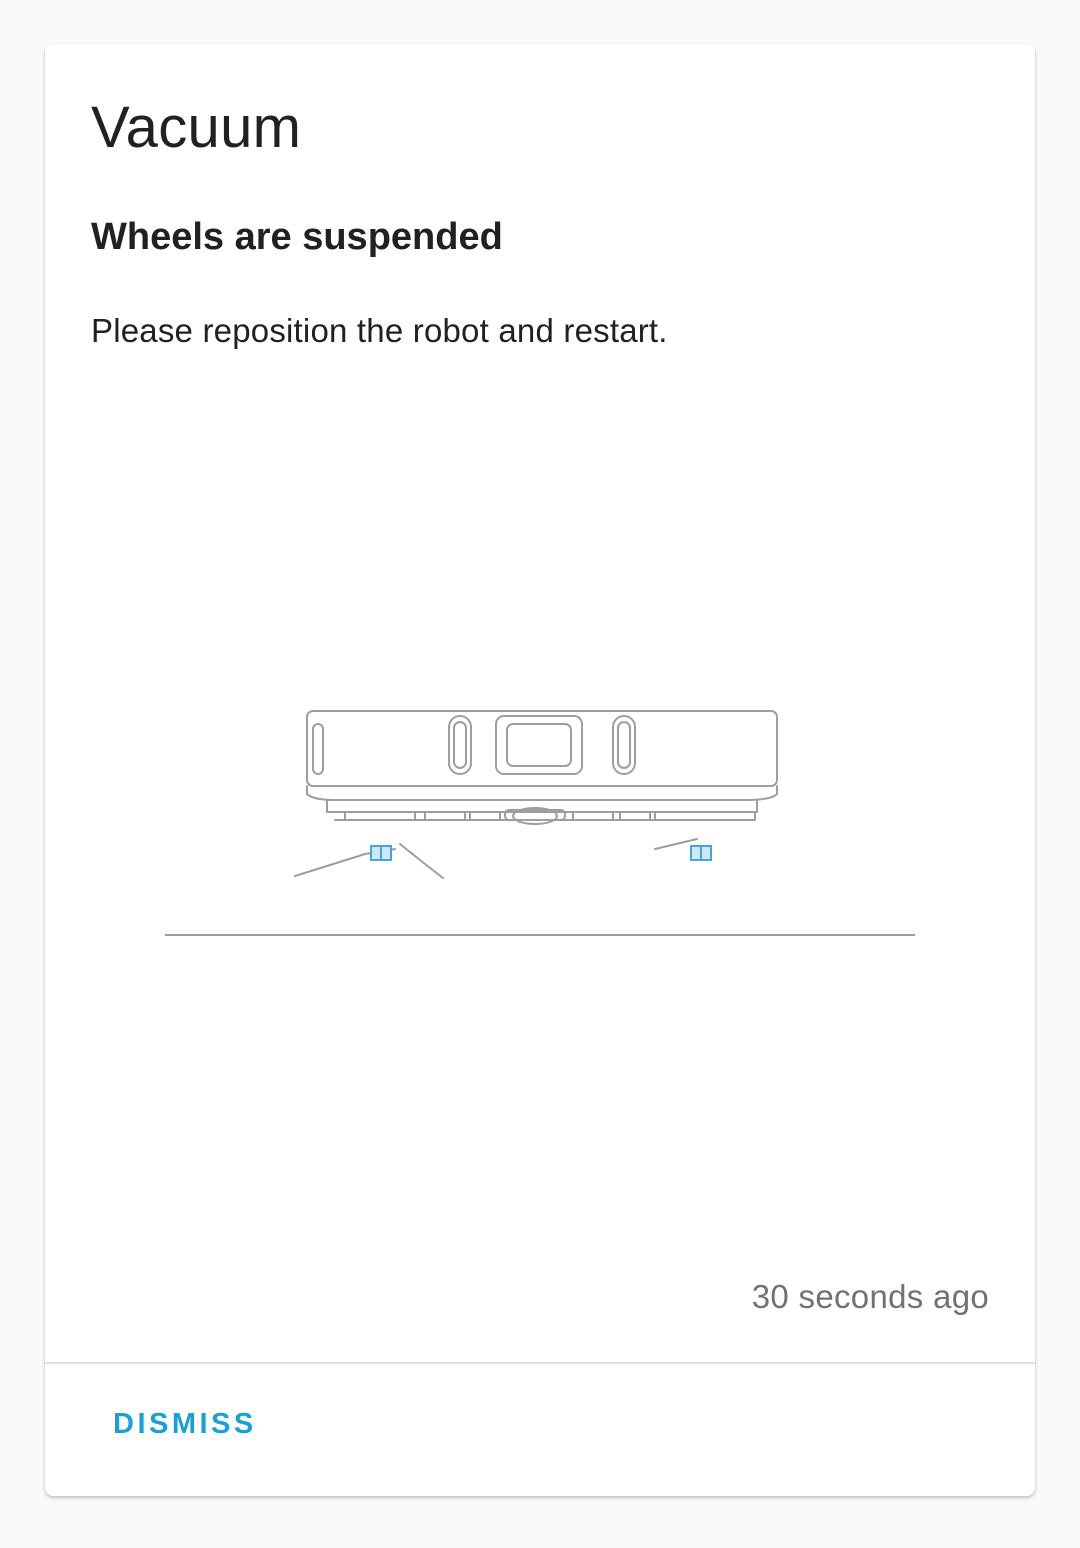  What do you see at coordinates (540, 823) in the screenshot?
I see `robot-vacuum-illustration` at bounding box center [540, 823].